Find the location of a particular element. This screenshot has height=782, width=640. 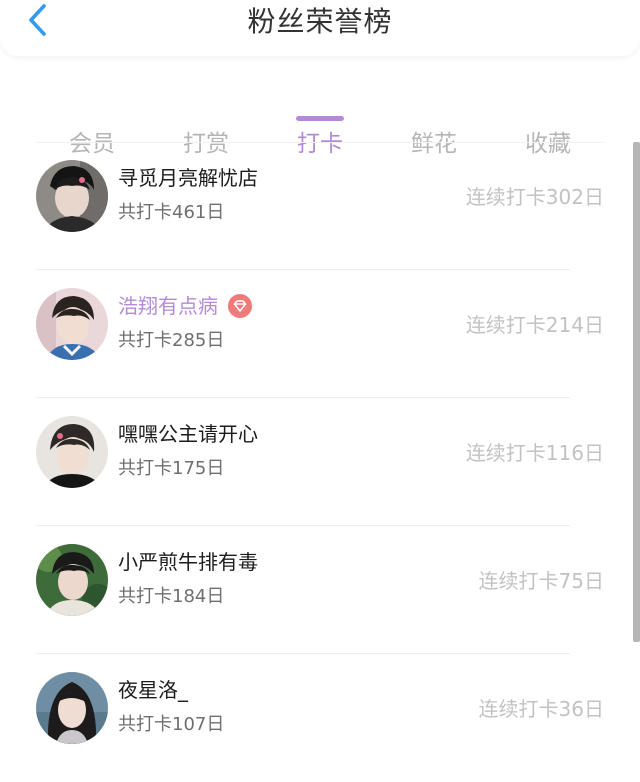

fan-name: 小严煎牛排有毒 is located at coordinates (188, 562).